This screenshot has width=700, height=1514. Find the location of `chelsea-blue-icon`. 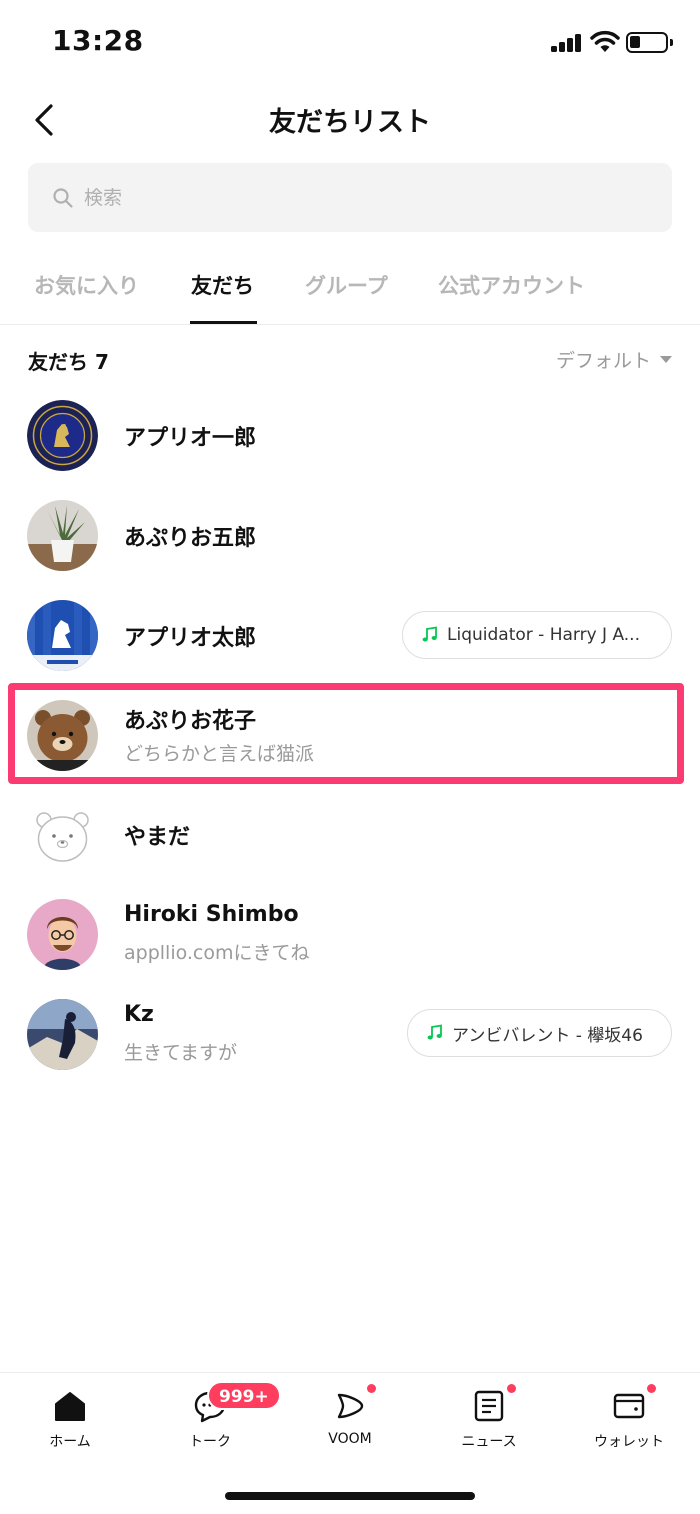

chelsea-blue-icon is located at coordinates (62, 635).